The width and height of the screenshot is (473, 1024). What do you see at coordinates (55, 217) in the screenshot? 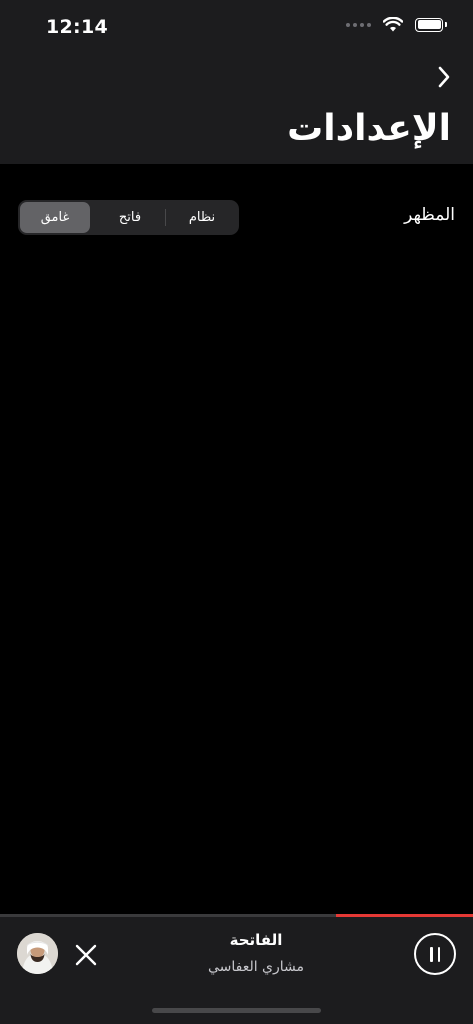
I see `segment-dark: غامق` at bounding box center [55, 217].